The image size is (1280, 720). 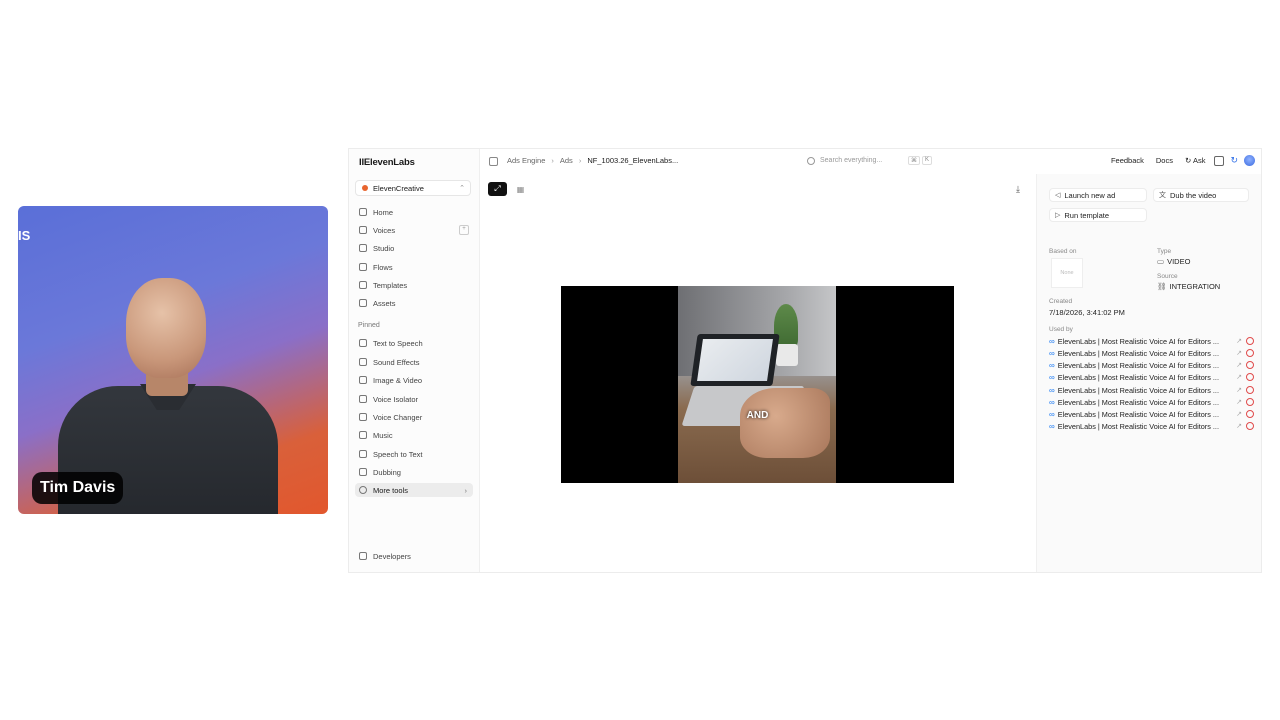 What do you see at coordinates (493, 161) in the screenshot?
I see `sidebar-toggle-icon` at bounding box center [493, 161].